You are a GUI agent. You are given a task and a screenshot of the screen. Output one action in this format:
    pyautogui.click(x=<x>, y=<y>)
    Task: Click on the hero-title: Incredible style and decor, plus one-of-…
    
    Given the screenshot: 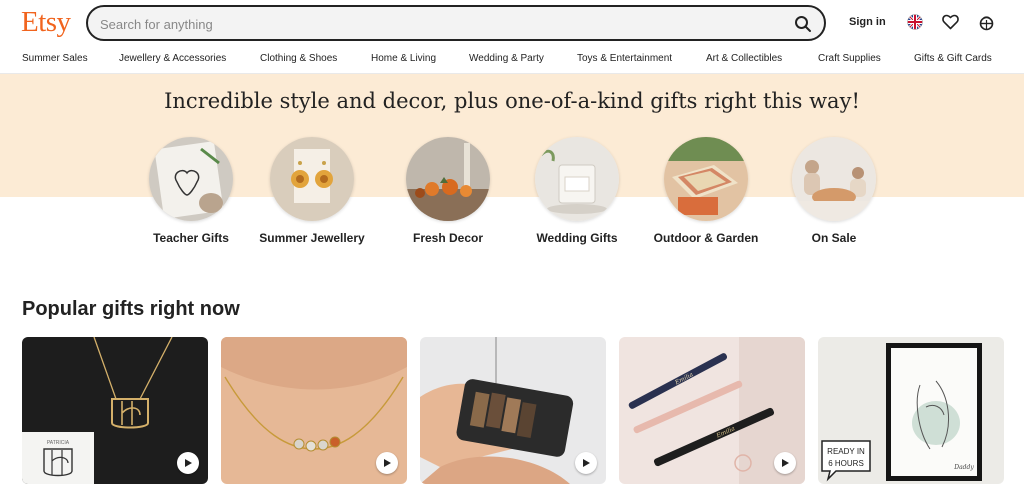 What is the action you would take?
    pyautogui.click(x=512, y=101)
    